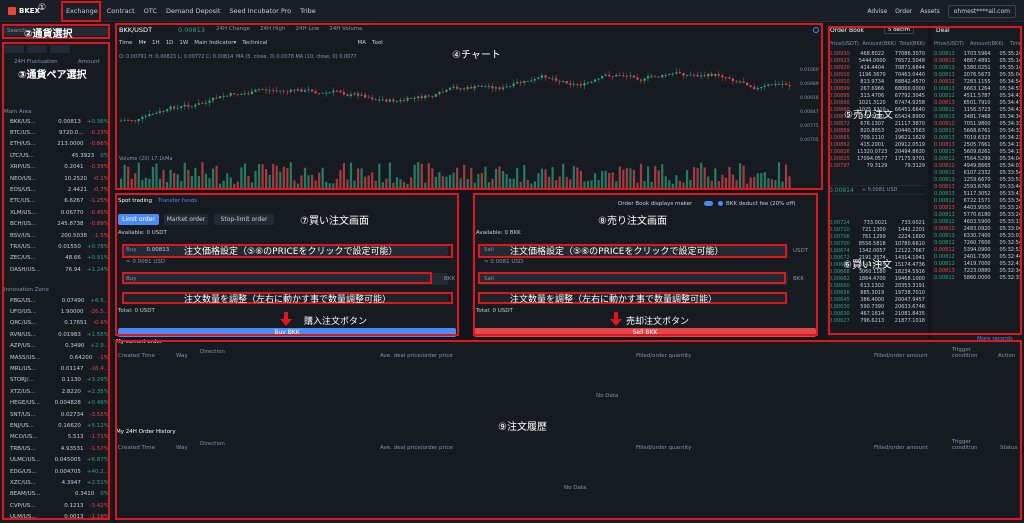 The height and width of the screenshot is (523, 1024). I want to click on buy-price-input: Buy 0.00813, so click(285, 250).